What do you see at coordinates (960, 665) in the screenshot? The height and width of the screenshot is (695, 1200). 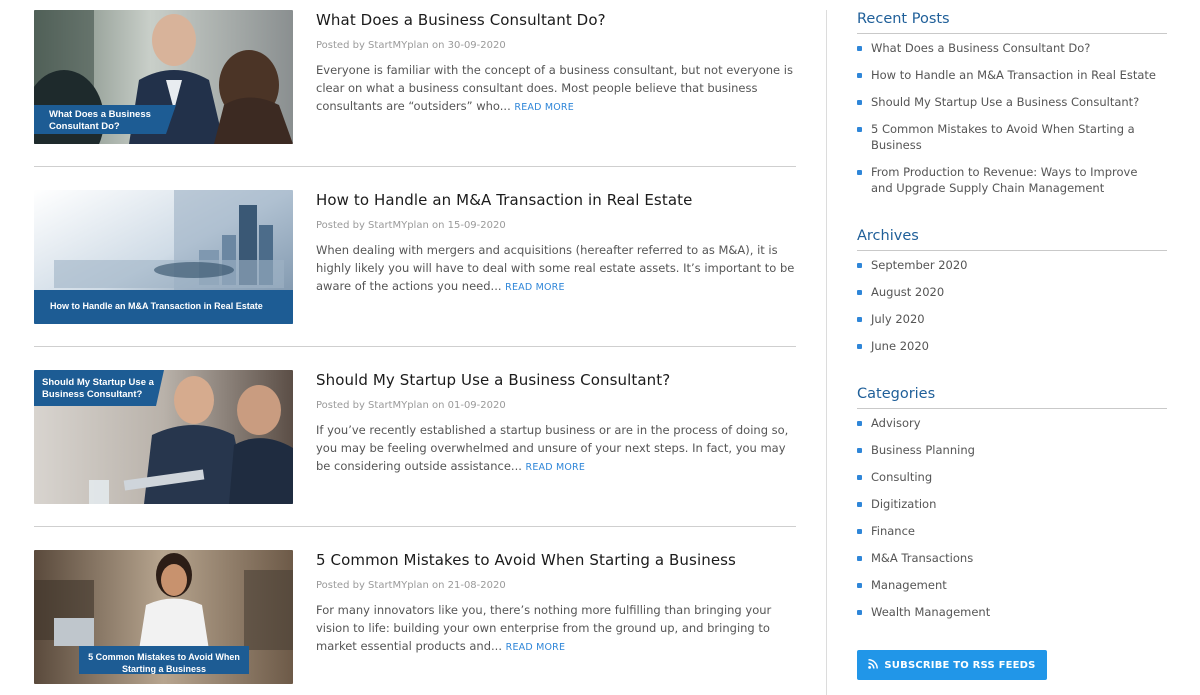 I see `subscribe-rss-label: SUBSCRIBE TO RSS FEEDS` at bounding box center [960, 665].